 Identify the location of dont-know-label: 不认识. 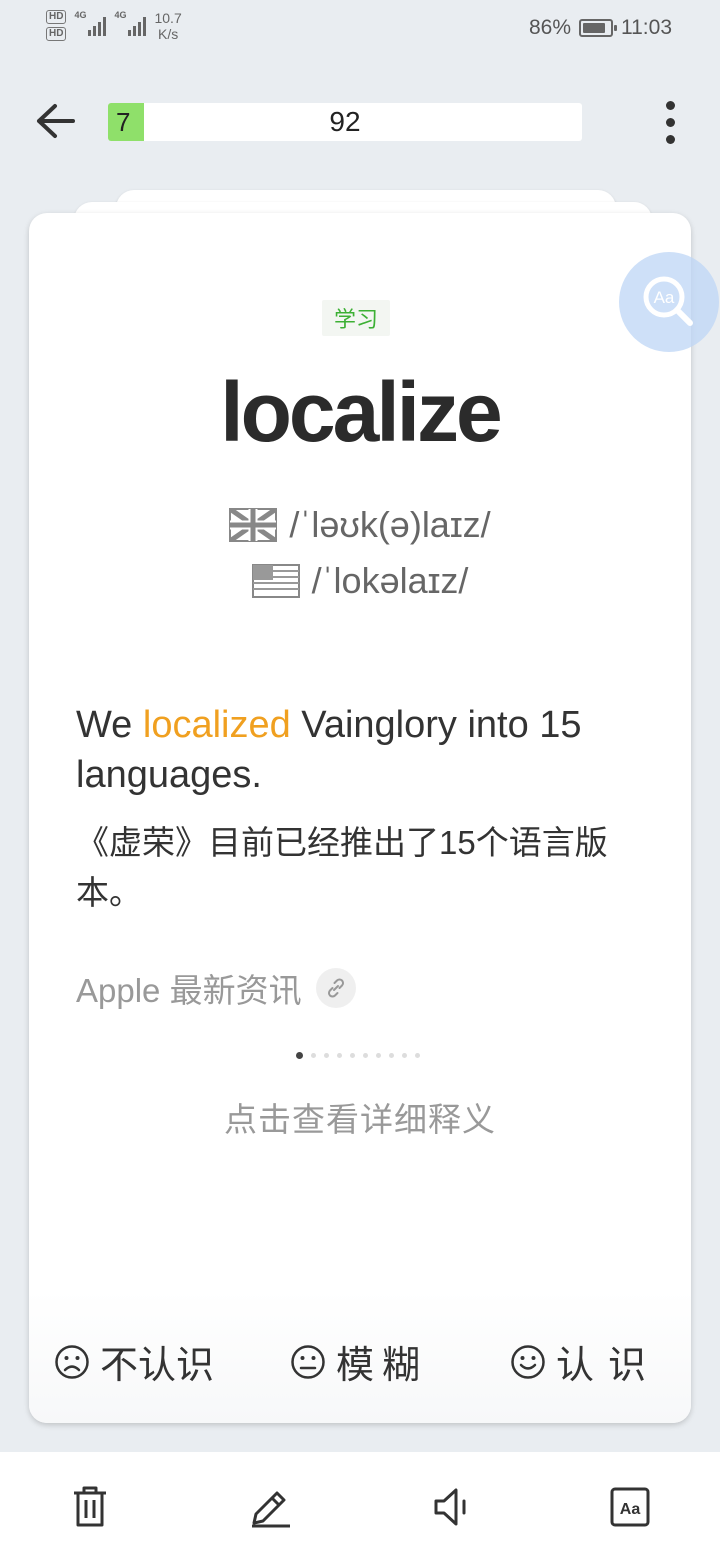
(157, 1366).